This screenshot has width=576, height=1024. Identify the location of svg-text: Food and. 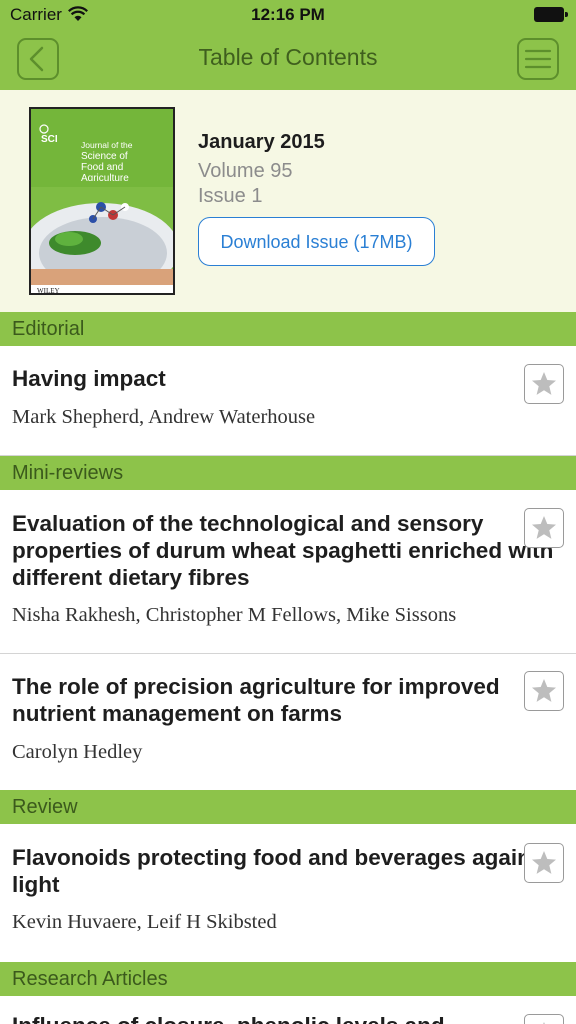
(102, 167).